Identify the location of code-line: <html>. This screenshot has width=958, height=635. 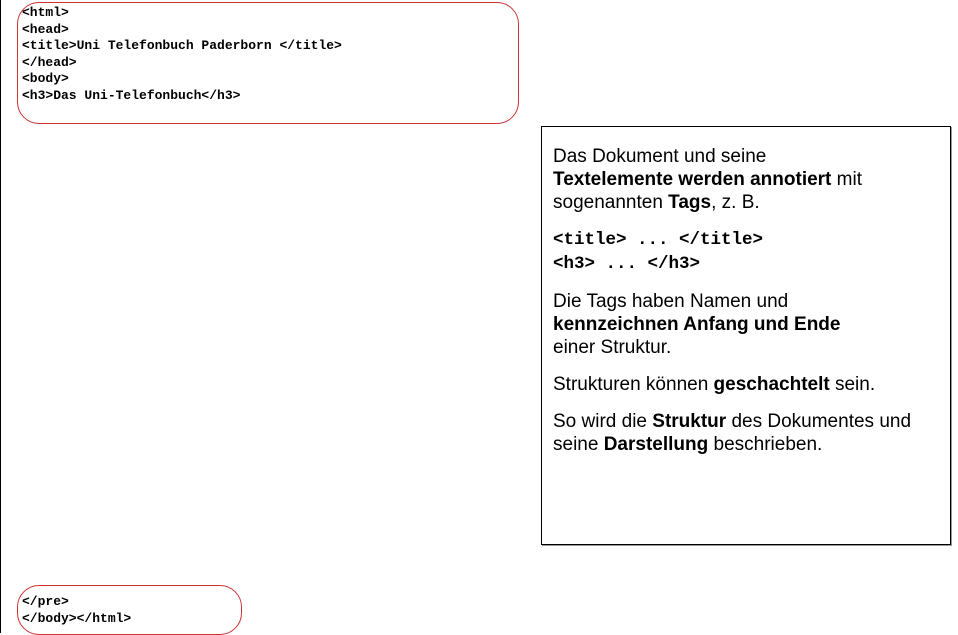
(45, 12).